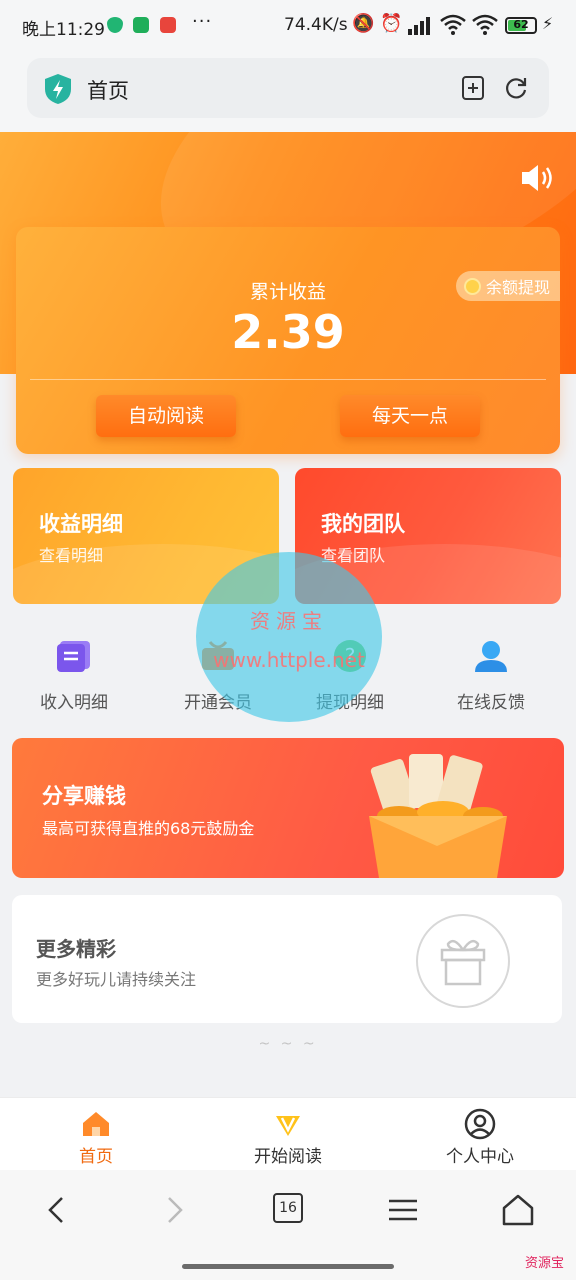 The width and height of the screenshot is (576, 1280). Describe the element at coordinates (116, 979) in the screenshot. I see `more-subtitle: 更多好玩儿请持续关注` at that location.